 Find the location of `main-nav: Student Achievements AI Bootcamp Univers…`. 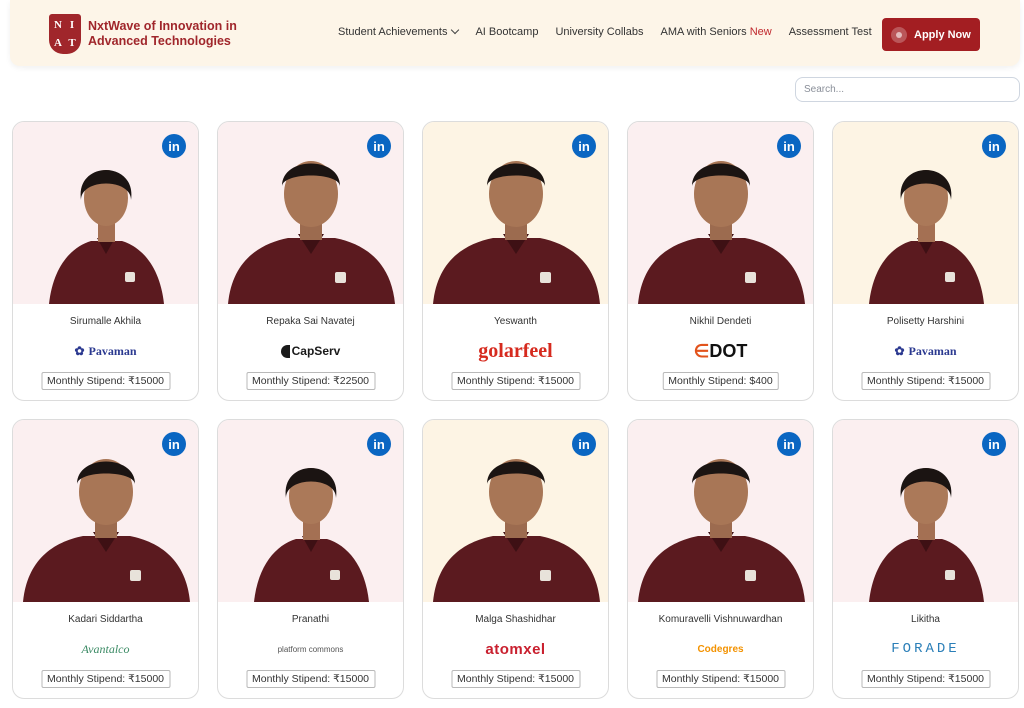

main-nav: Student Achievements AI Bootcamp Univers… is located at coordinates (613, 31).